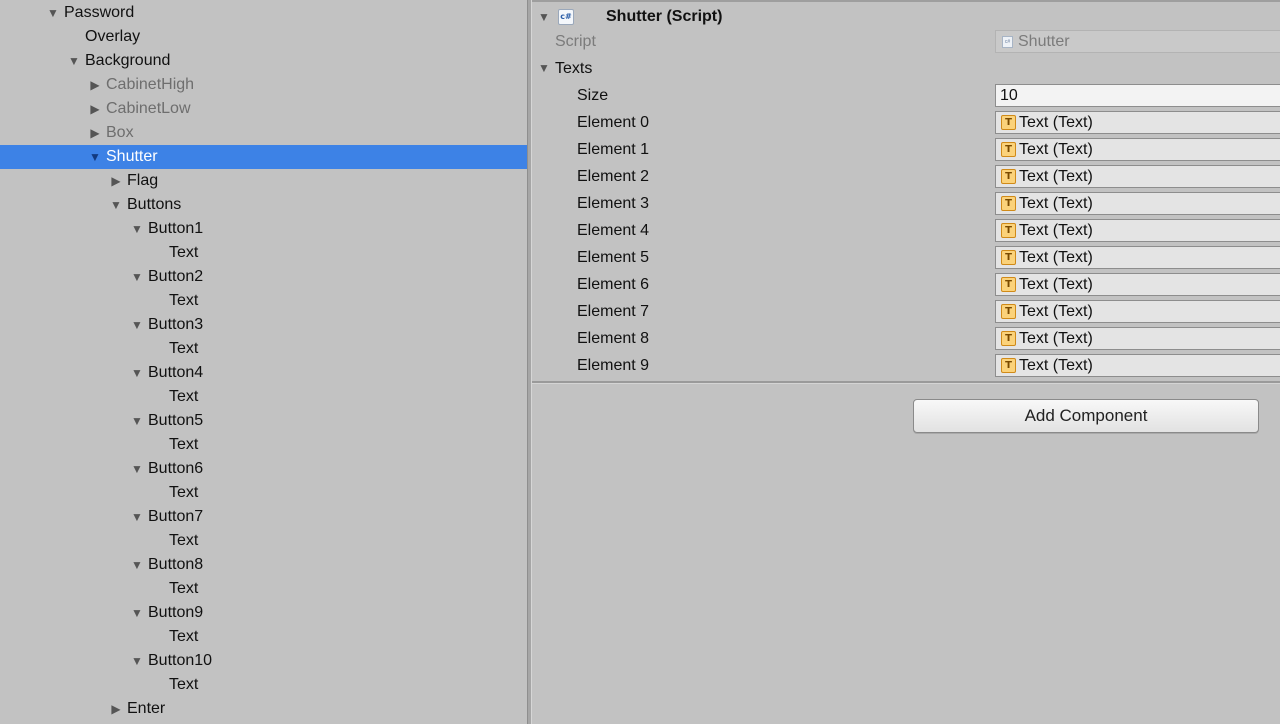 The height and width of the screenshot is (724, 1280). What do you see at coordinates (906, 95) in the screenshot?
I see `size-property: Size 10` at bounding box center [906, 95].